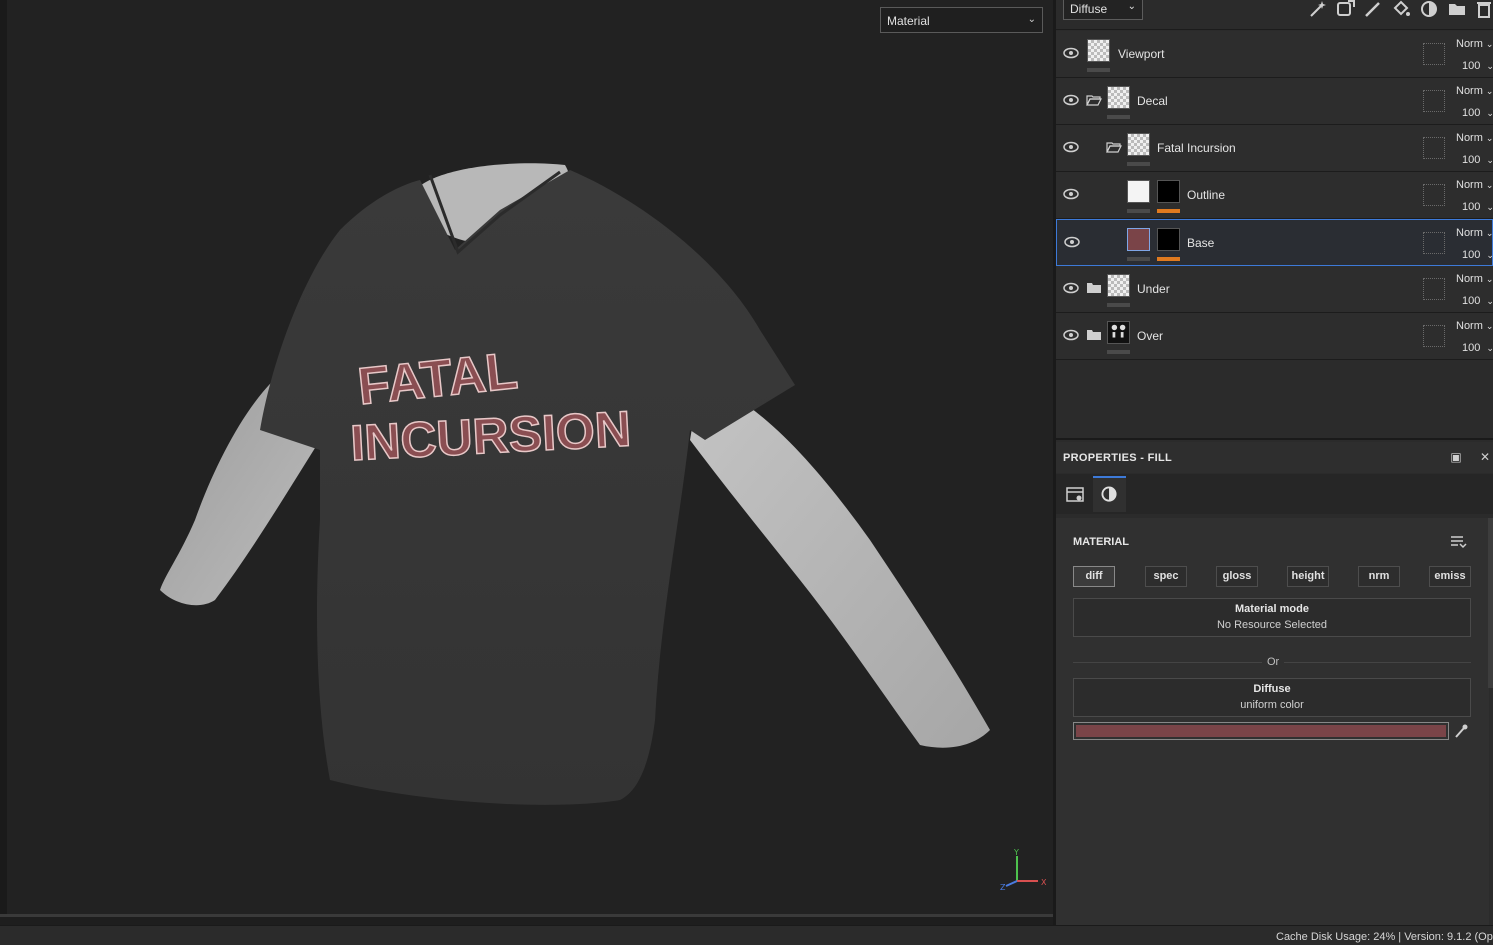 This screenshot has width=1493, height=945. What do you see at coordinates (1274, 54) in the screenshot?
I see `layer-viewport: Viewport Norm ⌄ 100 ⌄` at bounding box center [1274, 54].